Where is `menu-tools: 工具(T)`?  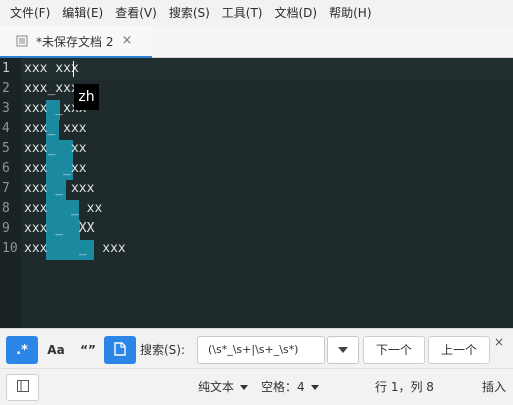
menu-tools: 工具(T) is located at coordinates (242, 13).